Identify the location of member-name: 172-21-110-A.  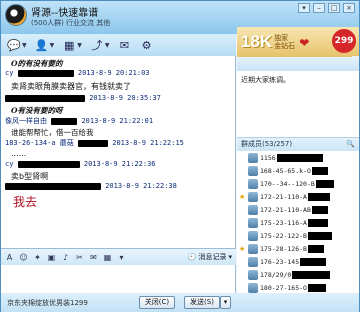
(283, 196).